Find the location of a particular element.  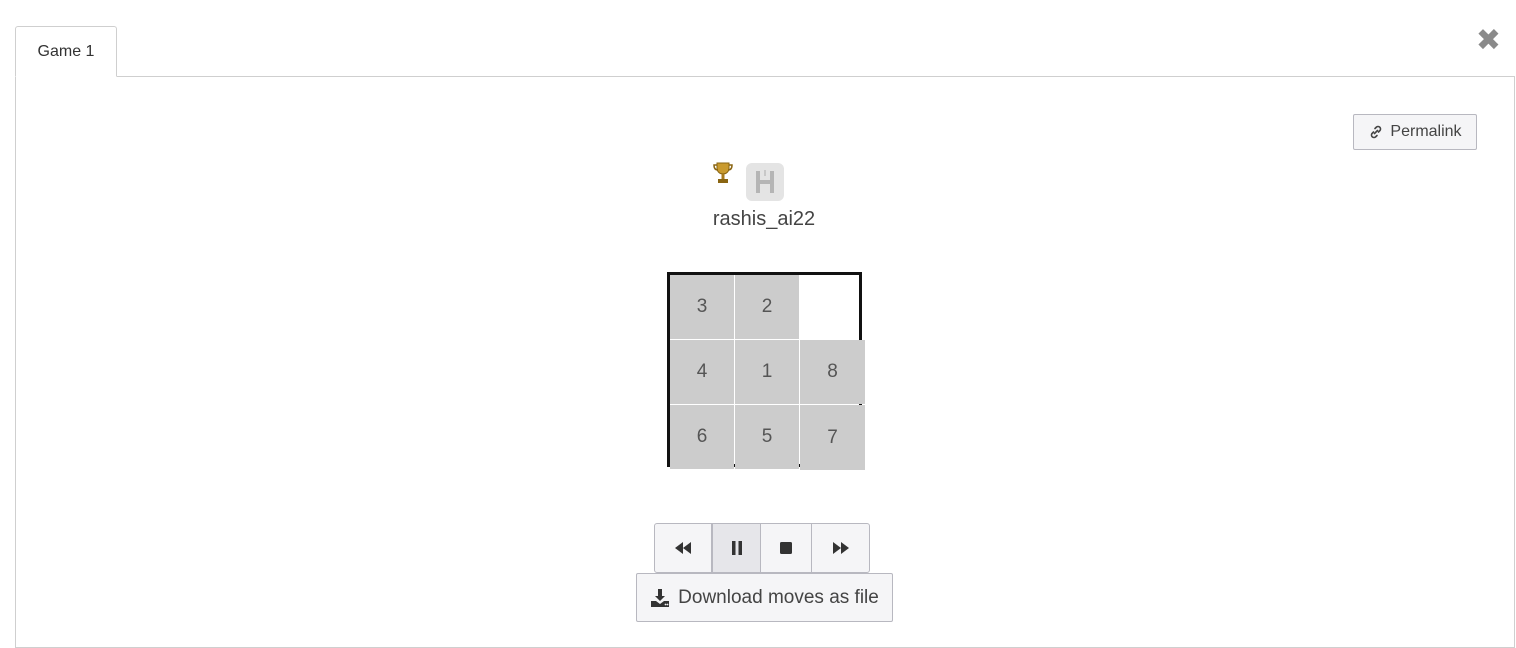

tile: 8 is located at coordinates (832, 372).